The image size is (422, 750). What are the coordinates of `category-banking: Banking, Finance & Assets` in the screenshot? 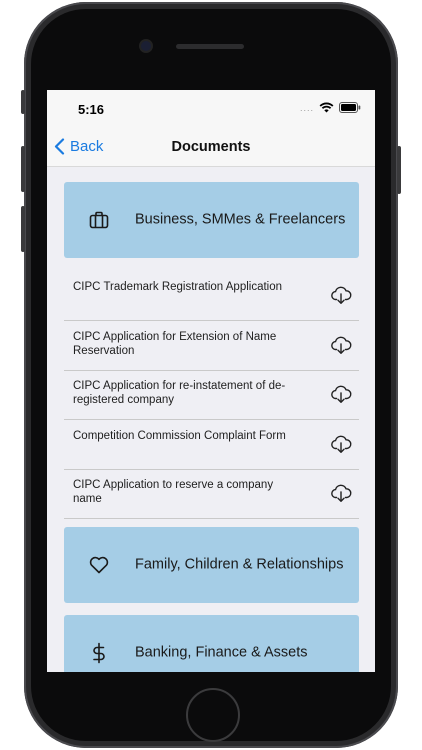 It's located at (211, 643).